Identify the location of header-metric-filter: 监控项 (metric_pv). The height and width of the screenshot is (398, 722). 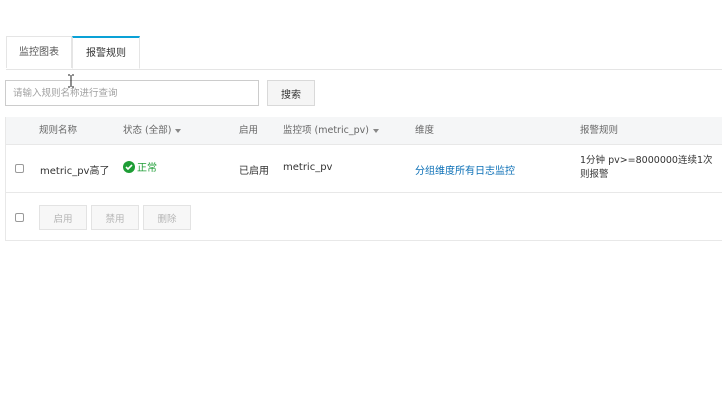
(331, 130).